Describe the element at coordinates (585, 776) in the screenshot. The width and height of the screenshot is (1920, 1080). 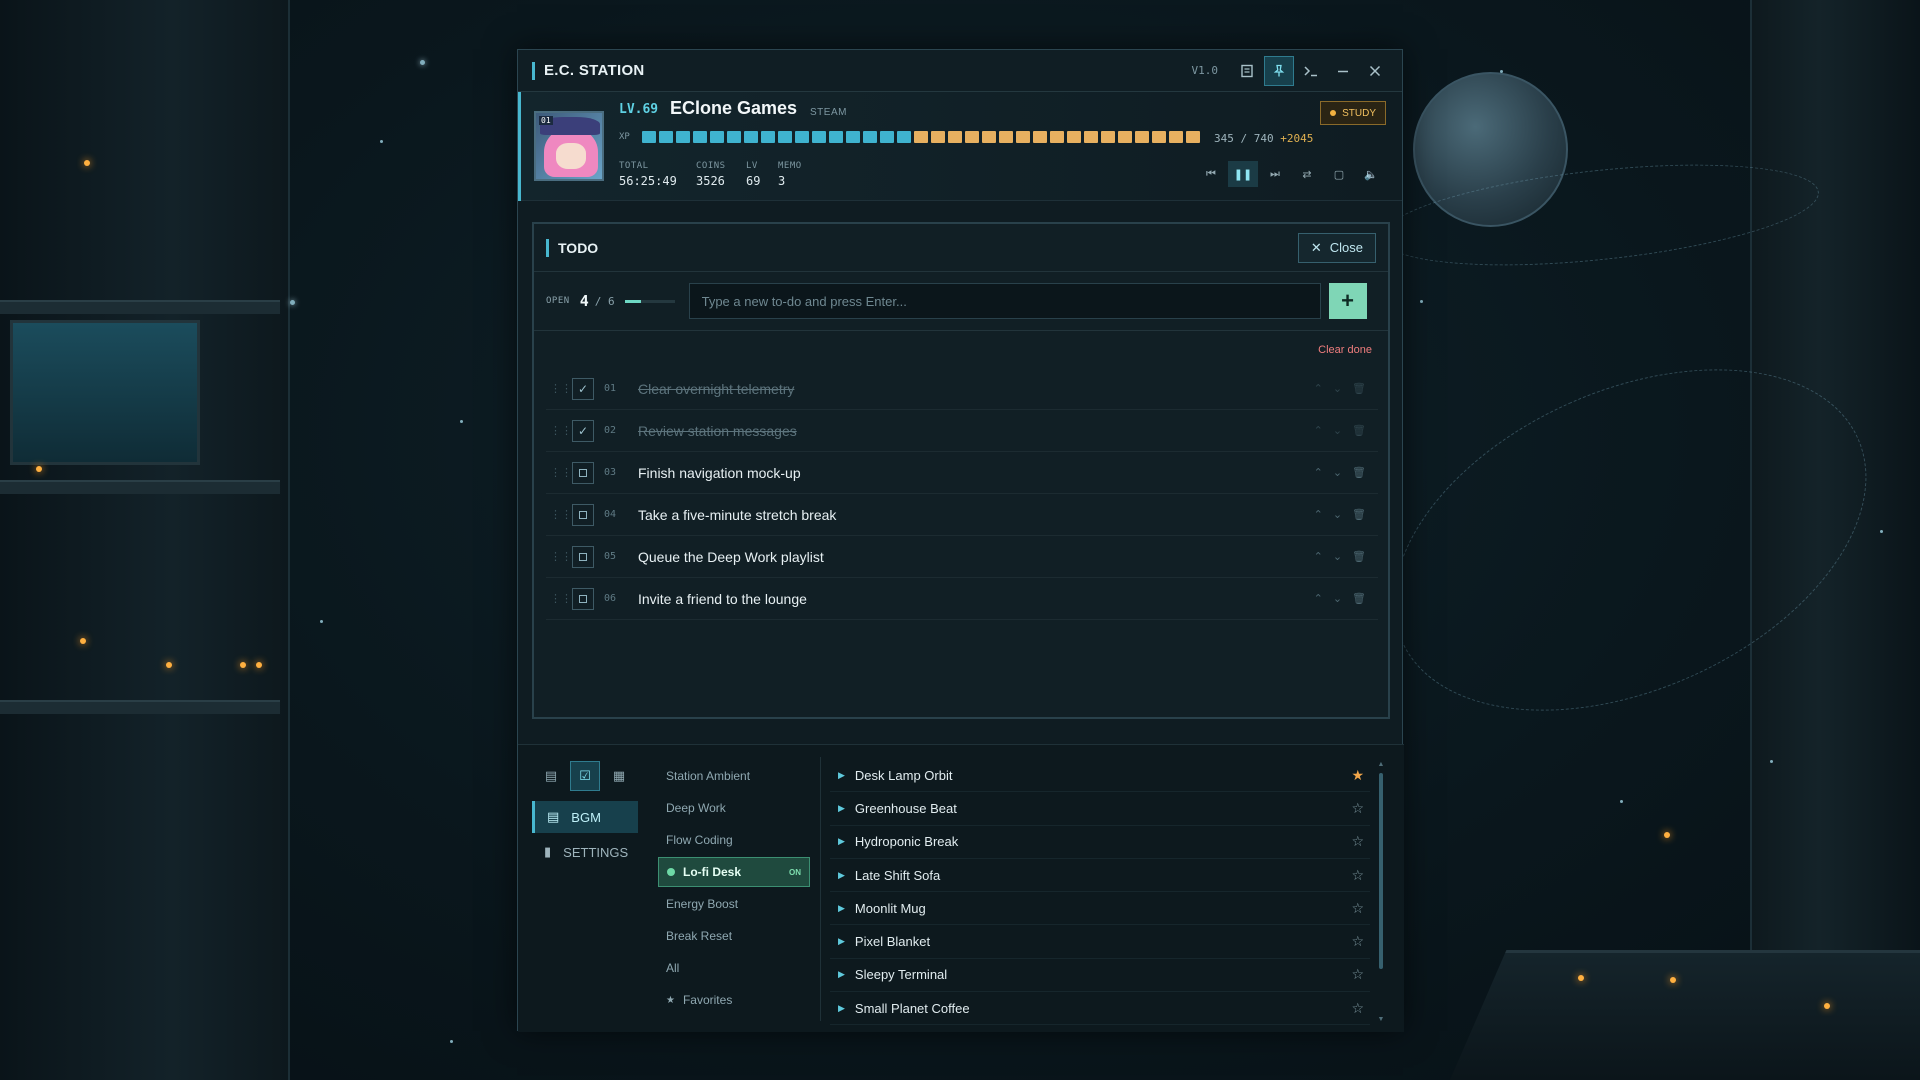
I see `checklist-icon: ☑` at that location.